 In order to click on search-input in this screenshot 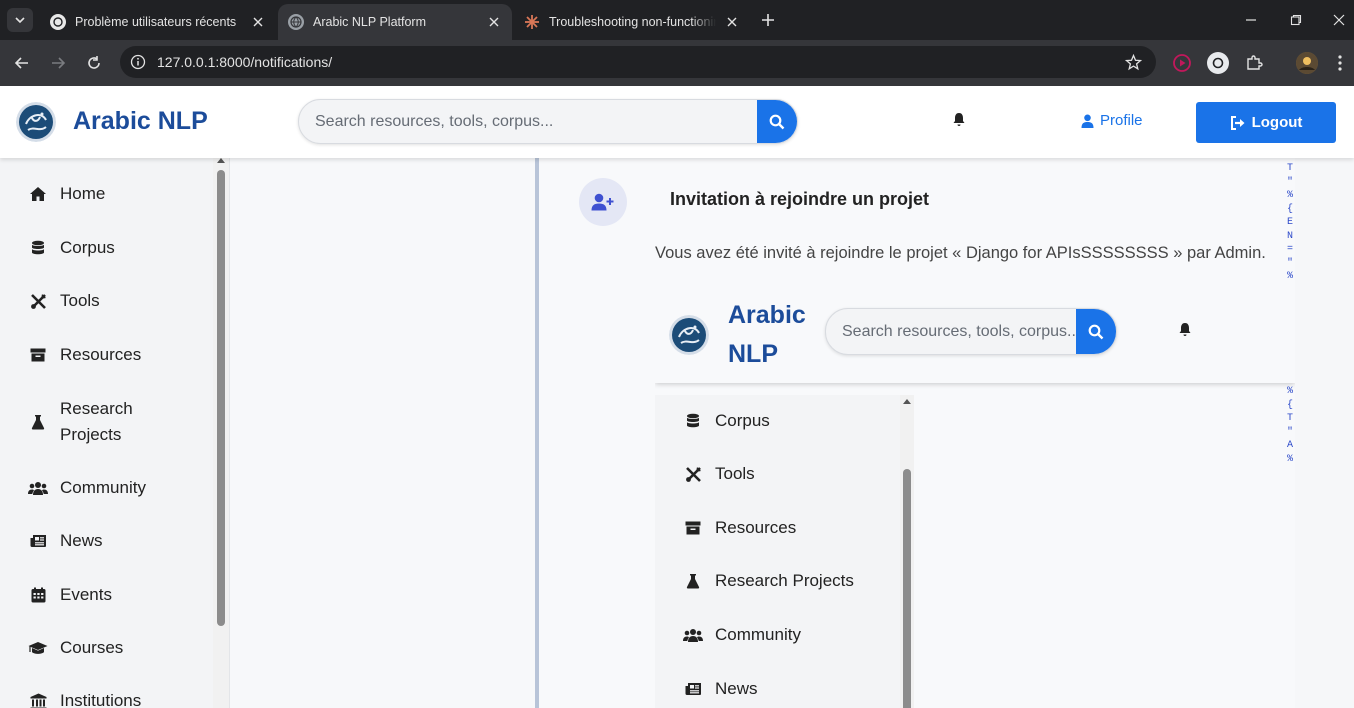, I will do `click(528, 121)`.